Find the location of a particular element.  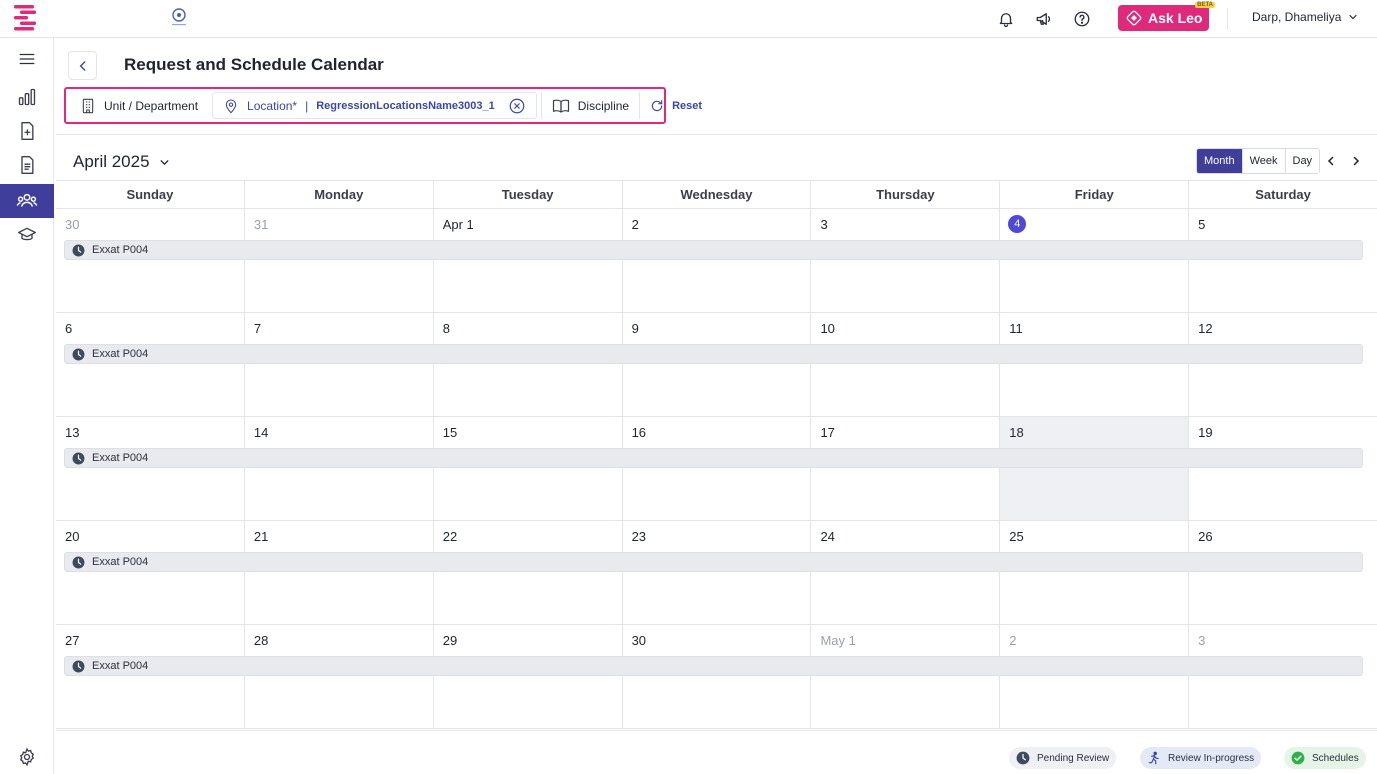

location-value: RegressionLocationsName3003_1 is located at coordinates (405, 105).